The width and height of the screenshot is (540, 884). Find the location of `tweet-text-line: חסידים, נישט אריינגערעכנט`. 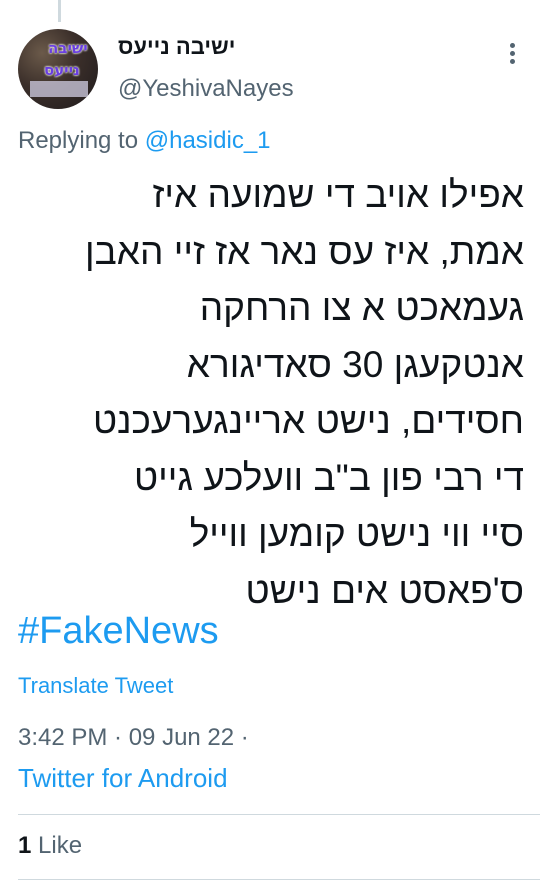

tweet-text-line: חסידים, נישט אריינגערעכנט is located at coordinates (308, 420).